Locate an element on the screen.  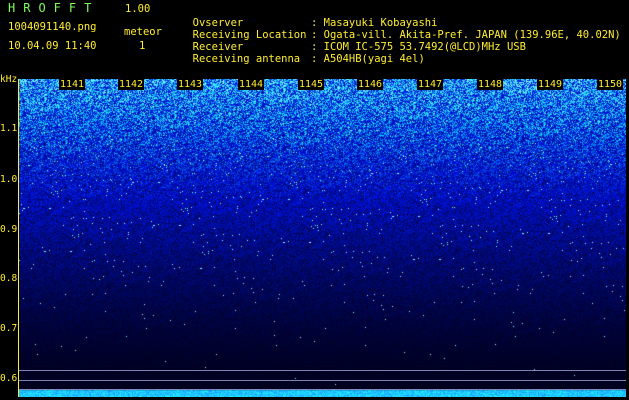
frequency-axis-label: 1.0 is located at coordinates (9, 179).